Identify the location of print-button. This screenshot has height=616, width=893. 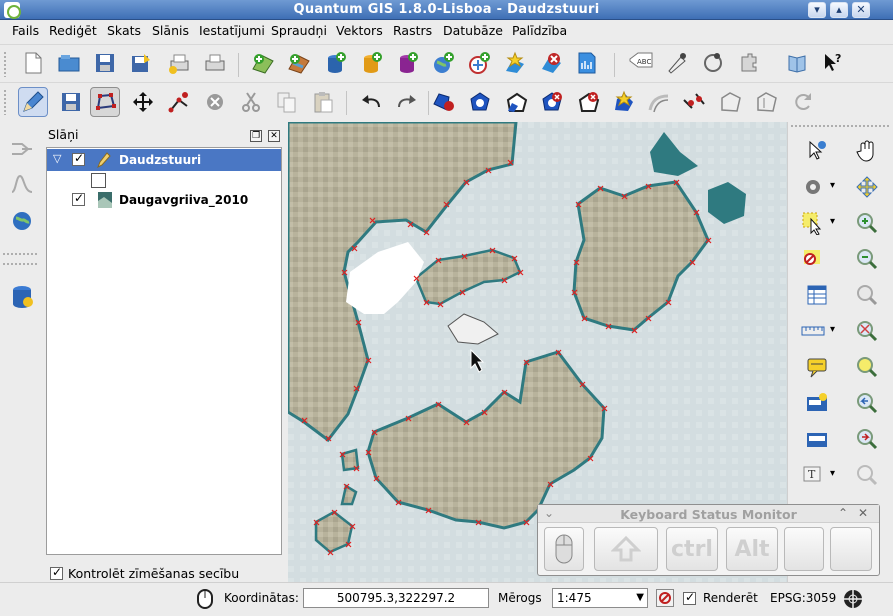
(215, 63).